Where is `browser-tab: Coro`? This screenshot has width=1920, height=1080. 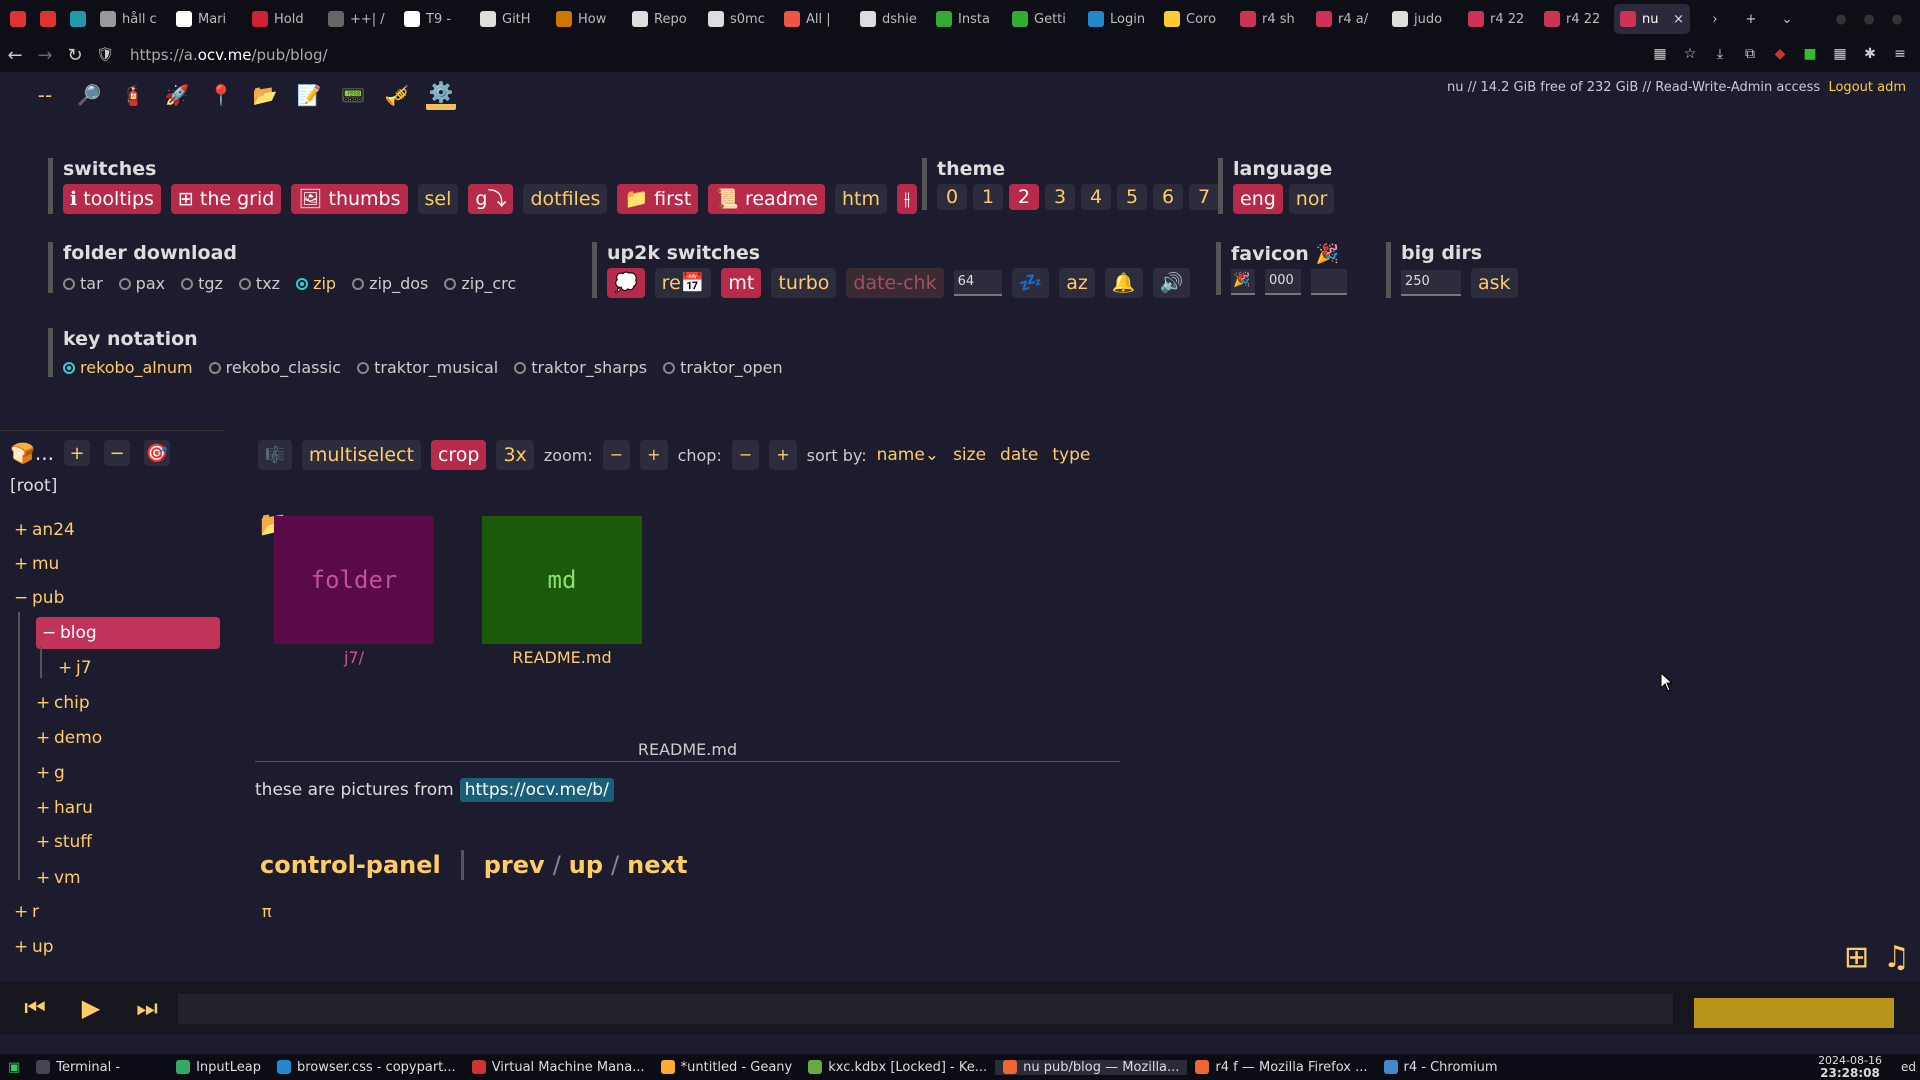 browser-tab: Coro is located at coordinates (1196, 19).